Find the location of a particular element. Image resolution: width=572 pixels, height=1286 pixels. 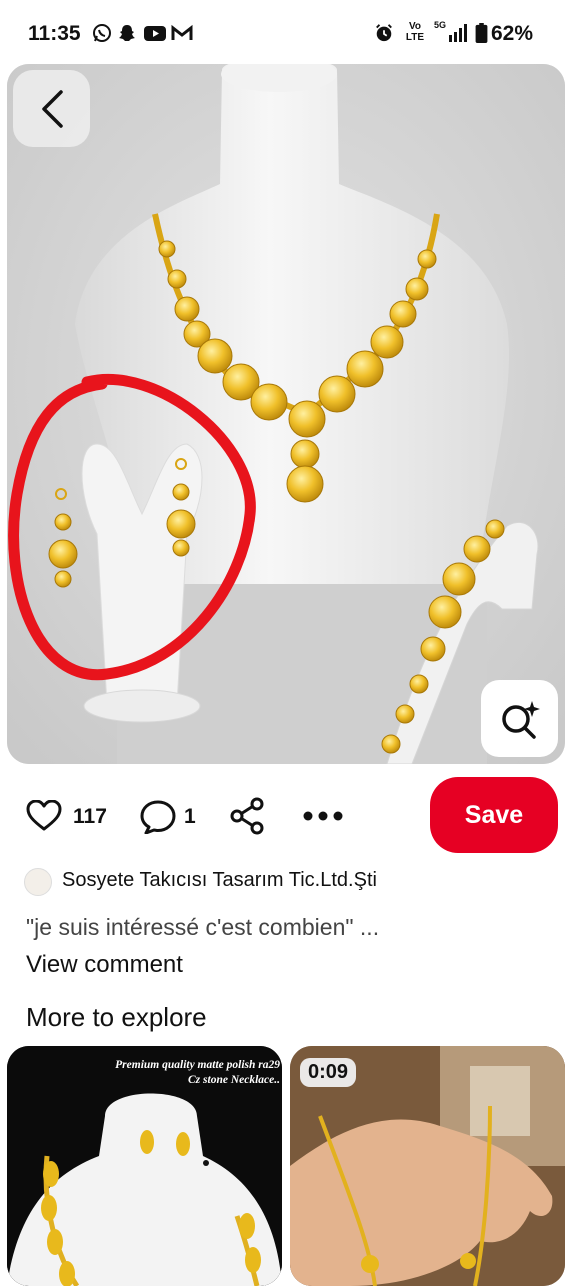

share-icon is located at coordinates (247, 816).